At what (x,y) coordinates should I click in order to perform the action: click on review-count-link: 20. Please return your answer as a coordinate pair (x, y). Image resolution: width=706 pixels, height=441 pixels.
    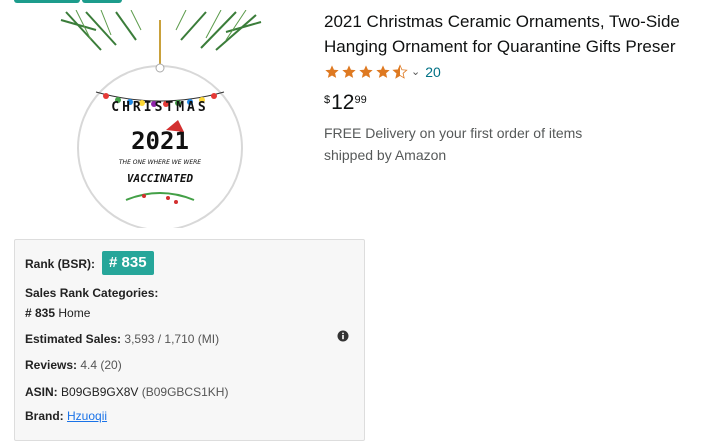
    Looking at the image, I should click on (433, 72).